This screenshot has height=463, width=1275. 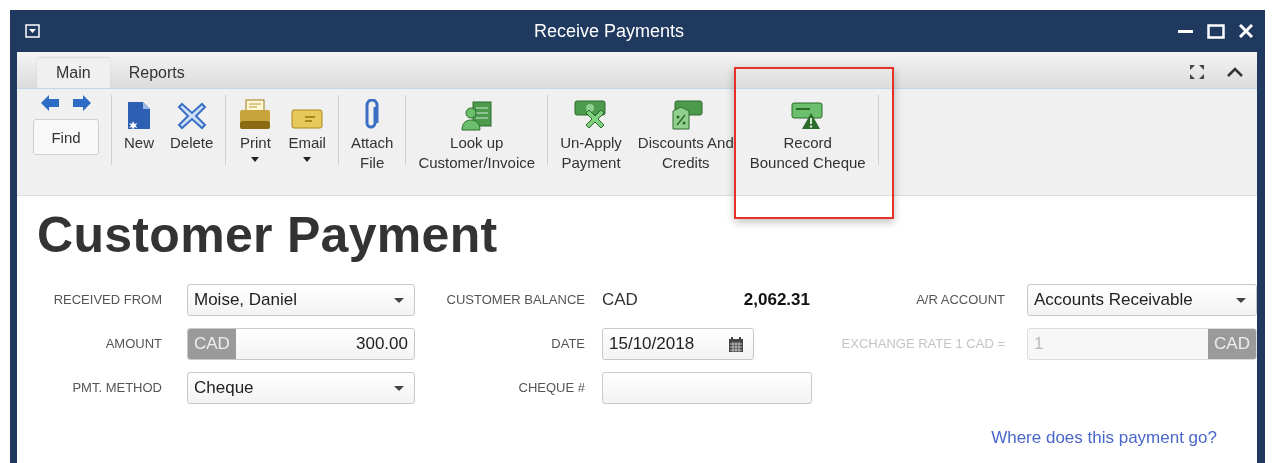 I want to click on field-label: DATE, so click(x=567, y=343).